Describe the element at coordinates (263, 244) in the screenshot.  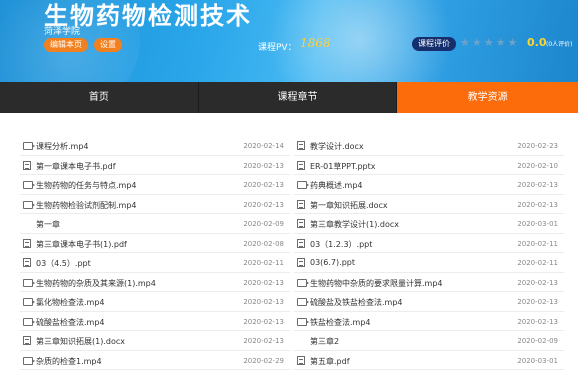
I see `resource-date: 2020-02-08` at that location.